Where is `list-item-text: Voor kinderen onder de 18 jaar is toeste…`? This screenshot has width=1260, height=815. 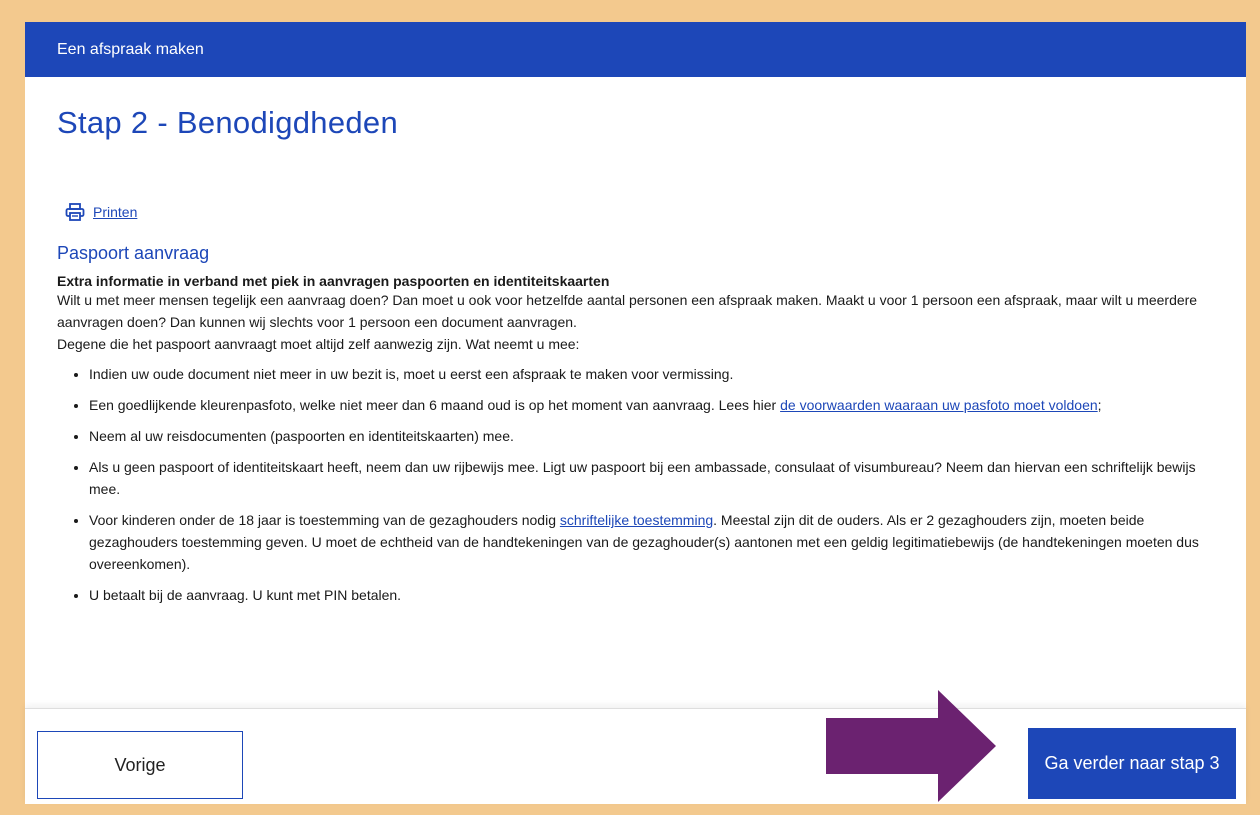 list-item-text: Voor kinderen onder de 18 jaar is toeste… is located at coordinates (324, 520).